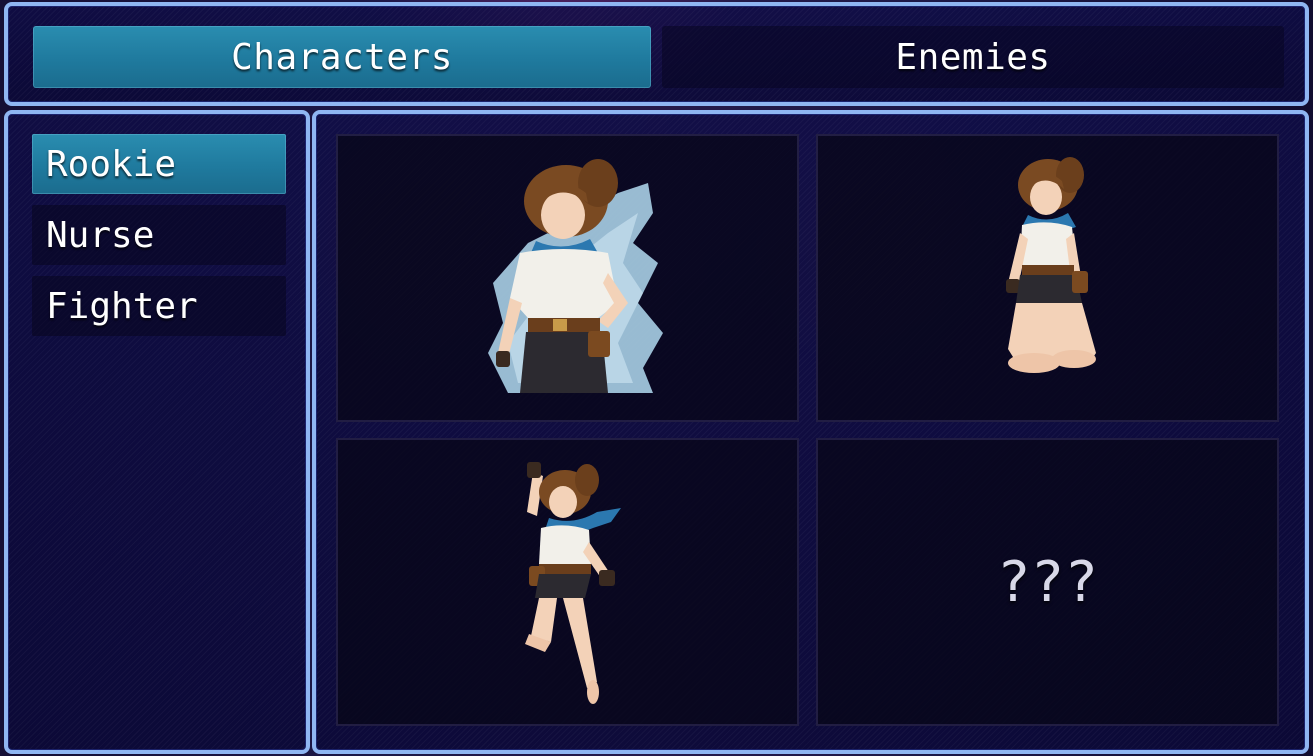 This screenshot has height=756, width=1313. I want to click on rookie-portrait-image, so click(575, 276).